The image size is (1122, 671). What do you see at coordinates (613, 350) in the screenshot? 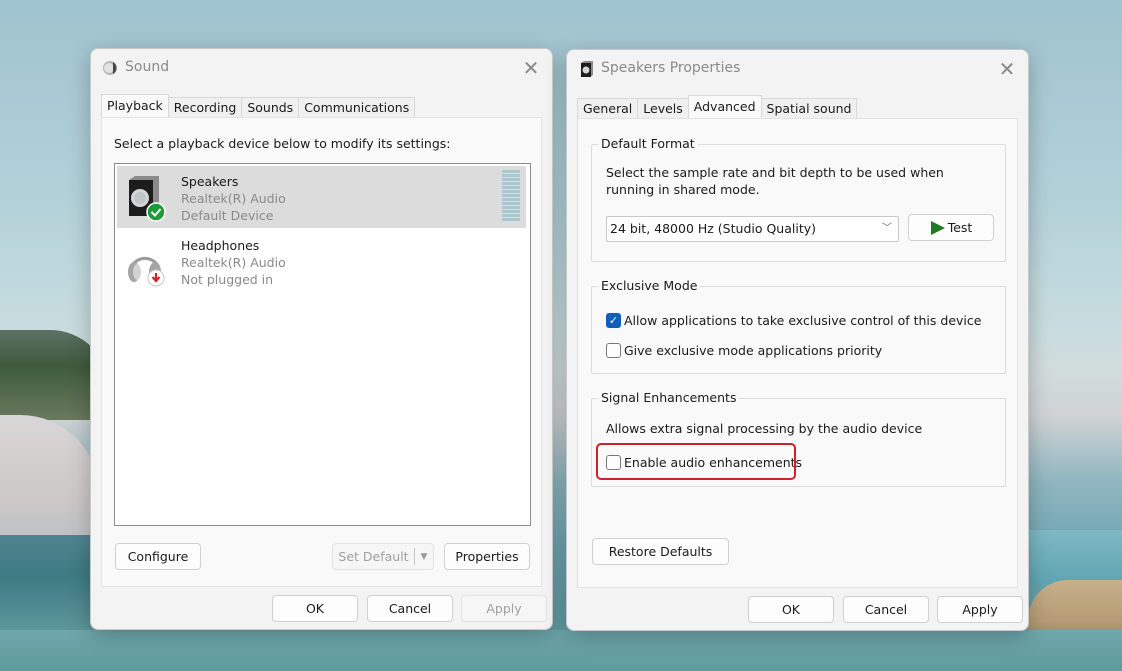
I see `exclusive-priority-checkbox` at bounding box center [613, 350].